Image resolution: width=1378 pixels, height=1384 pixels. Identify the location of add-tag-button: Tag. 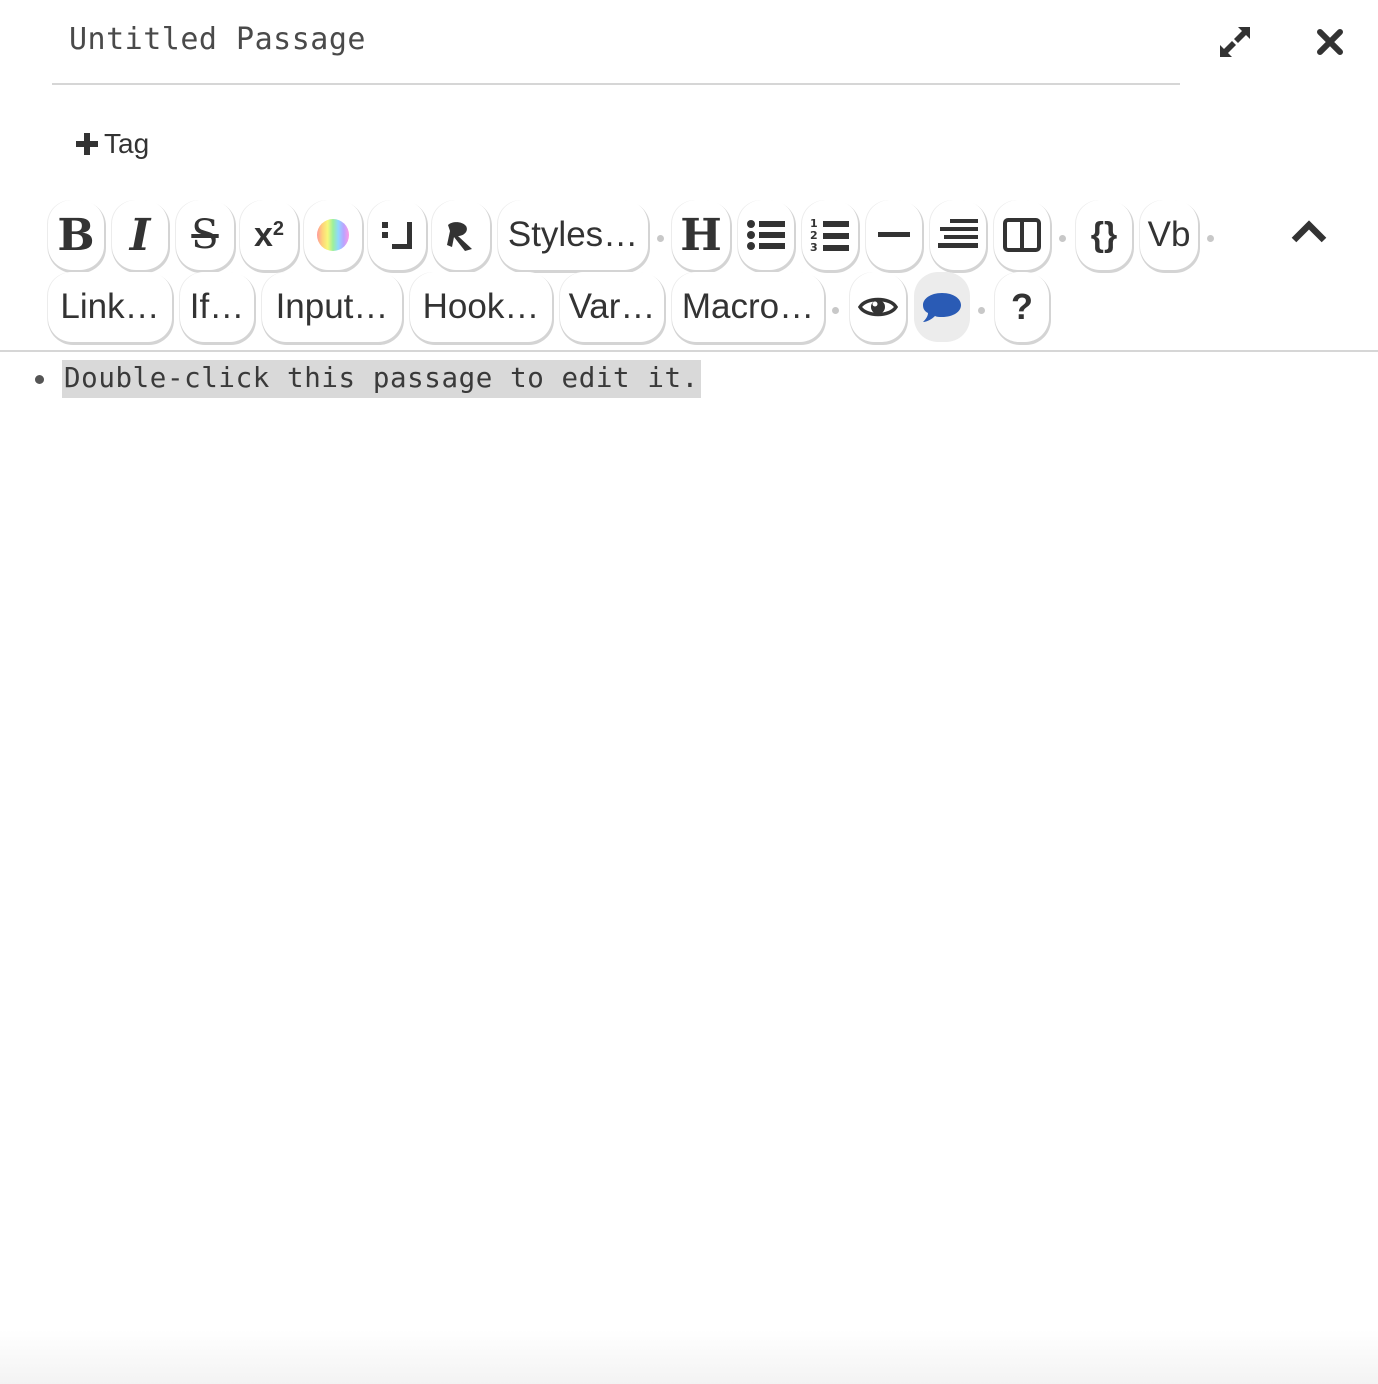
(111, 144).